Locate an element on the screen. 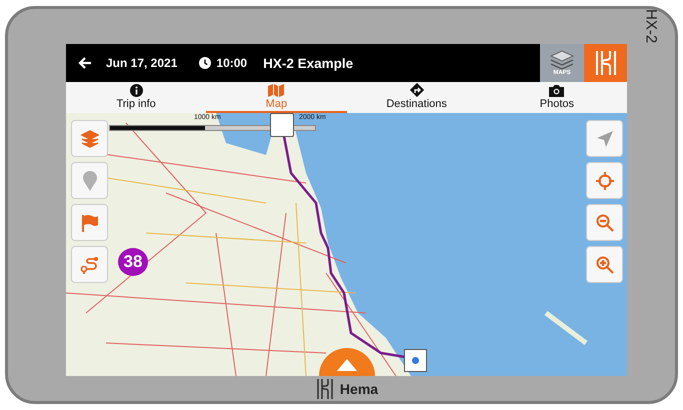 The image size is (683, 410). brand-logo-icon is located at coordinates (324, 389).